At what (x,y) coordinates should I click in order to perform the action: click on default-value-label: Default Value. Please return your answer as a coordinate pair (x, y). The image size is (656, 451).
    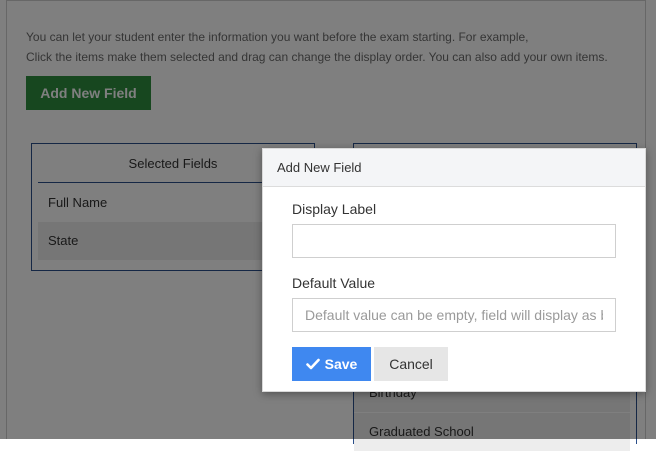
    Looking at the image, I should click on (334, 283).